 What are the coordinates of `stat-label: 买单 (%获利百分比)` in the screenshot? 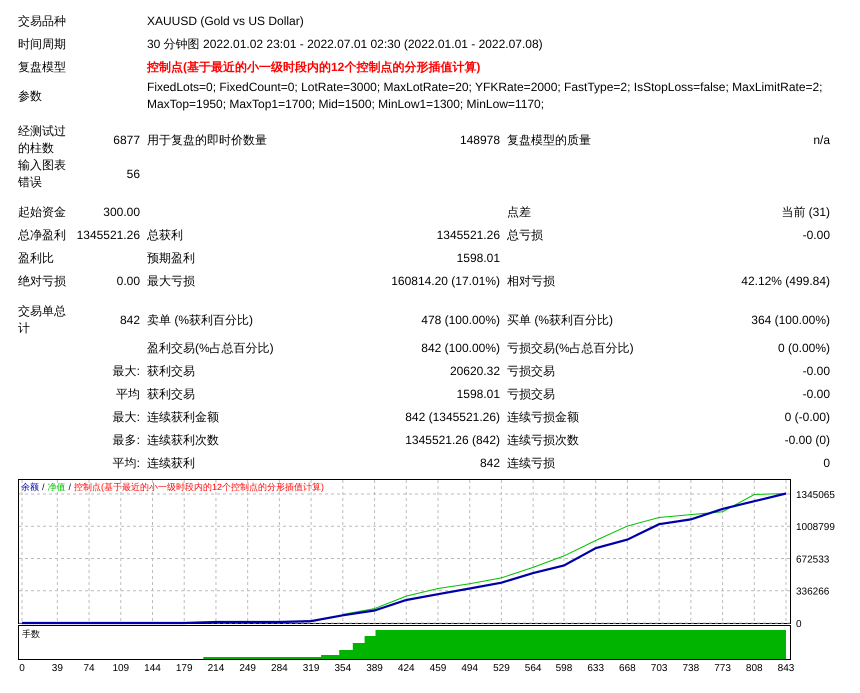 It's located at (560, 319).